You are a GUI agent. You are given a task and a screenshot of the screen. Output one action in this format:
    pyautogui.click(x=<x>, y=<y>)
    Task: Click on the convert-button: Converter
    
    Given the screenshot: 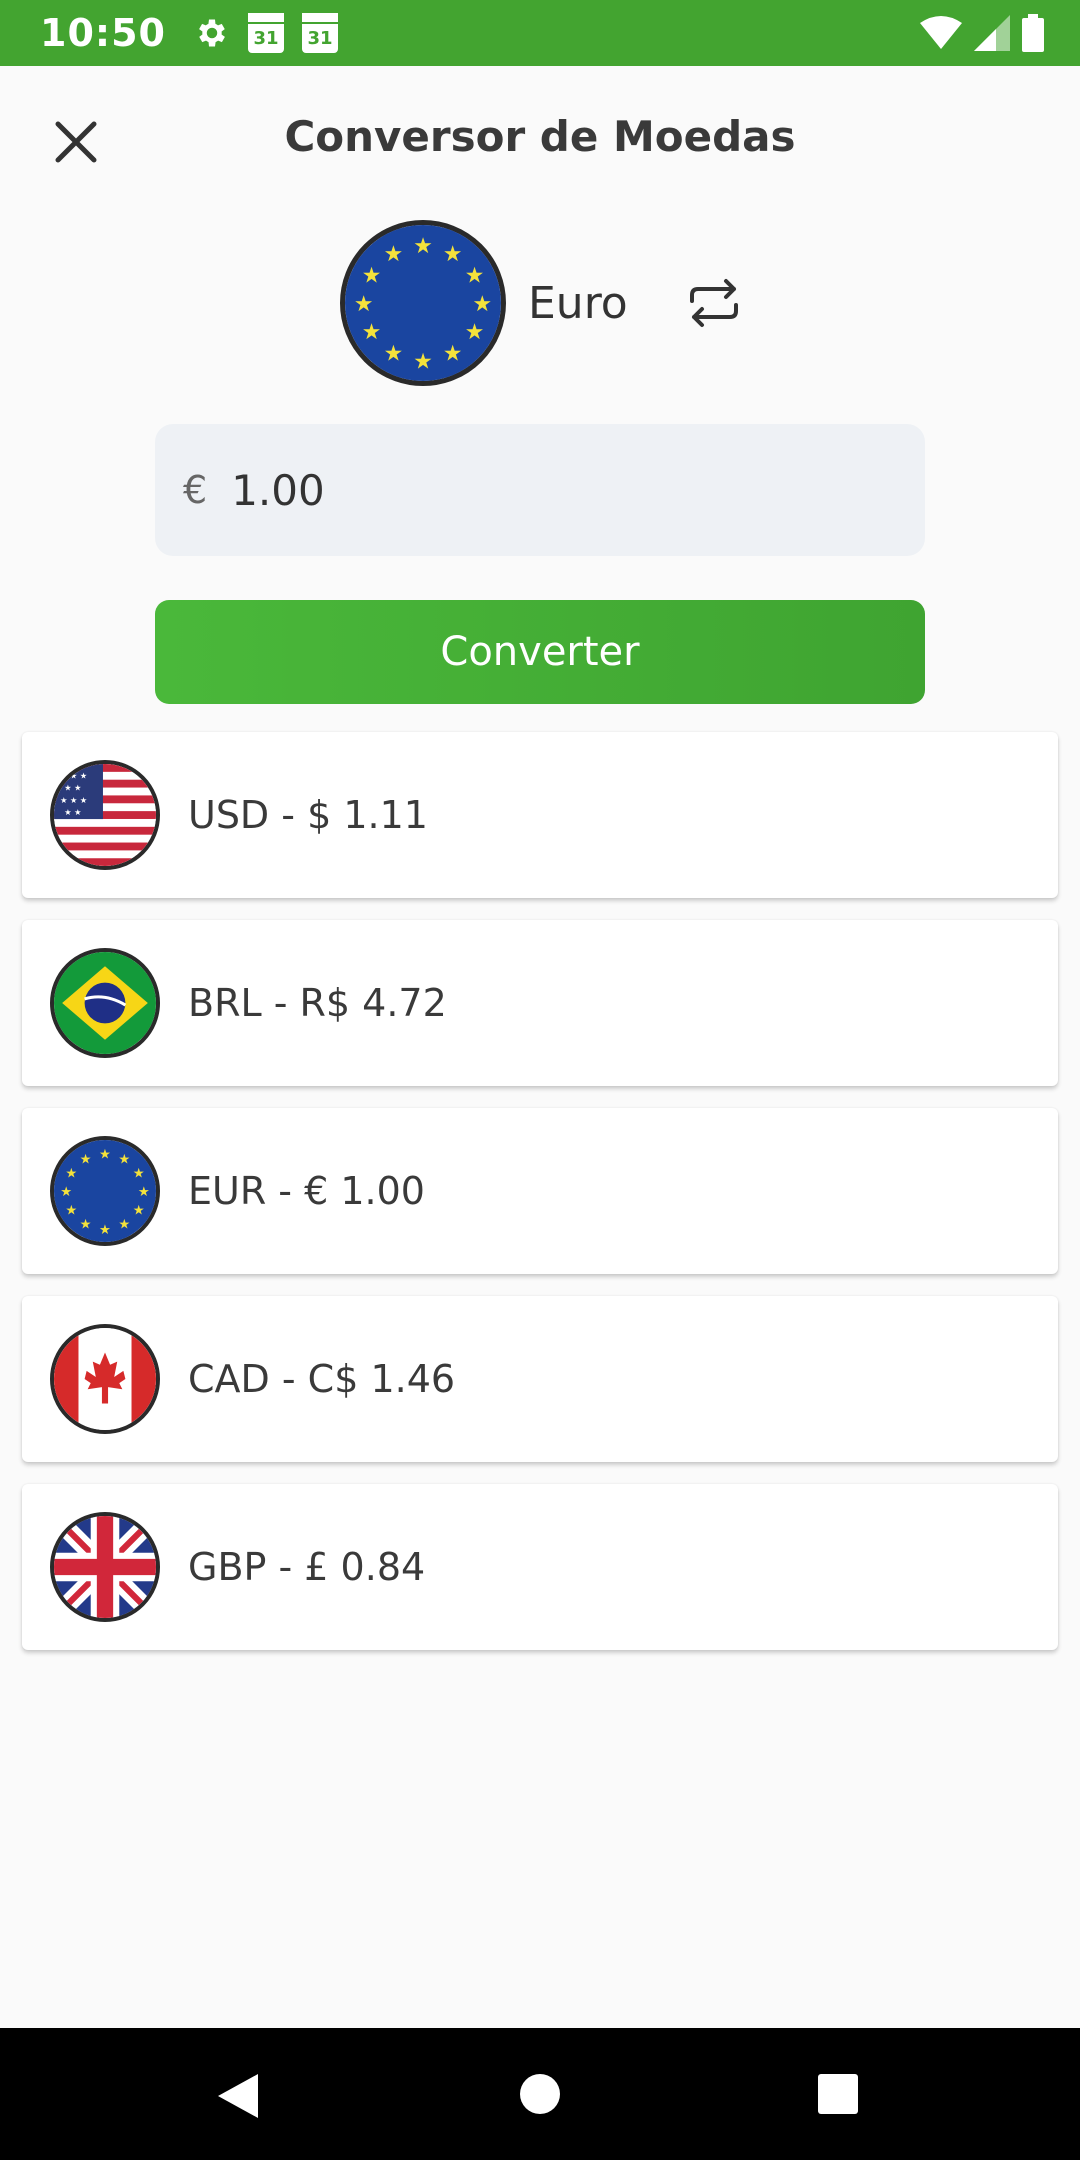 What is the action you would take?
    pyautogui.click(x=540, y=652)
    